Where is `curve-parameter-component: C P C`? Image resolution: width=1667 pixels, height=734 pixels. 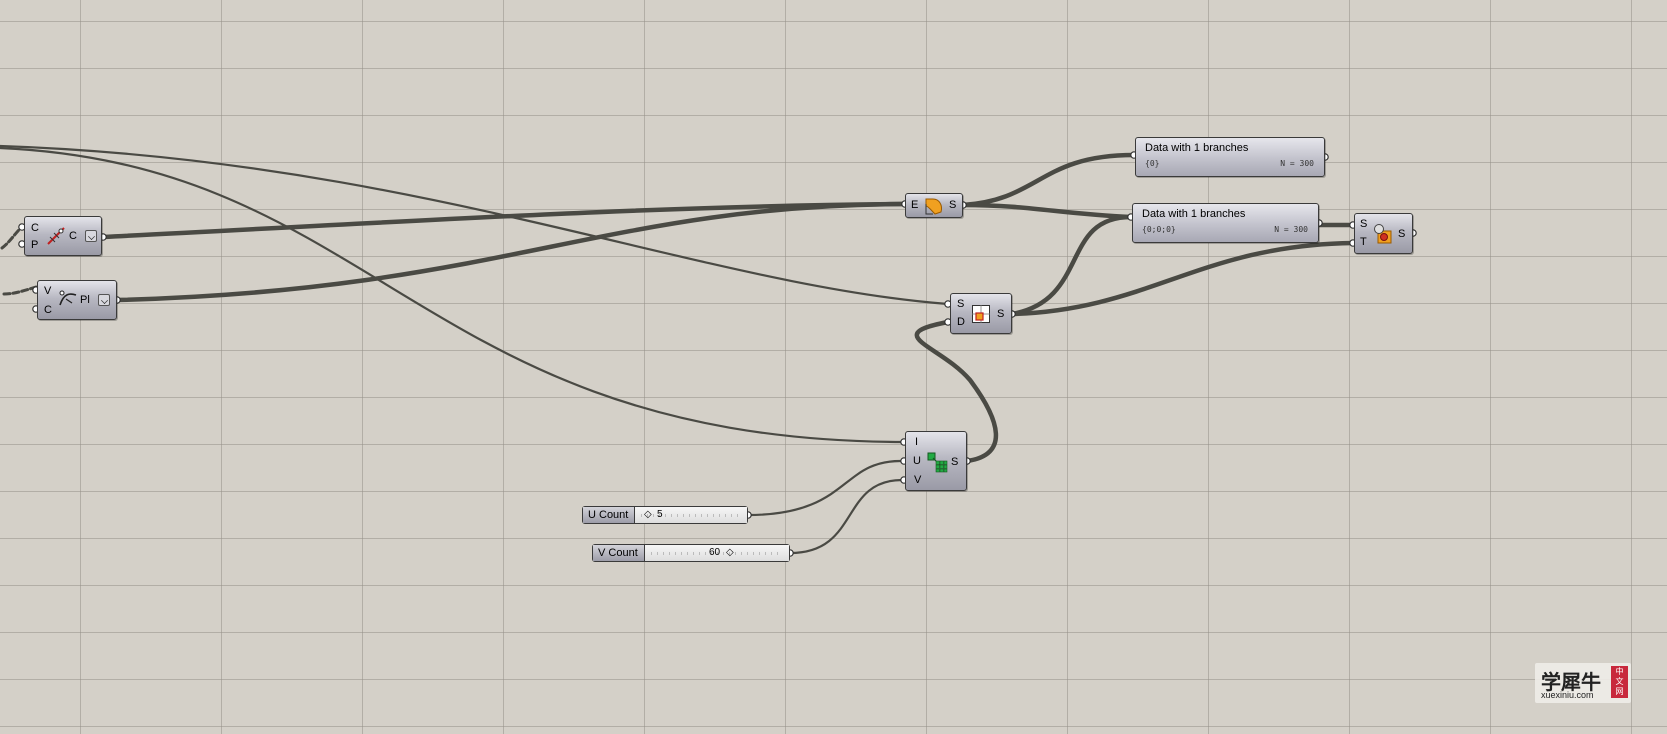
curve-parameter-component: C P C is located at coordinates (63, 236).